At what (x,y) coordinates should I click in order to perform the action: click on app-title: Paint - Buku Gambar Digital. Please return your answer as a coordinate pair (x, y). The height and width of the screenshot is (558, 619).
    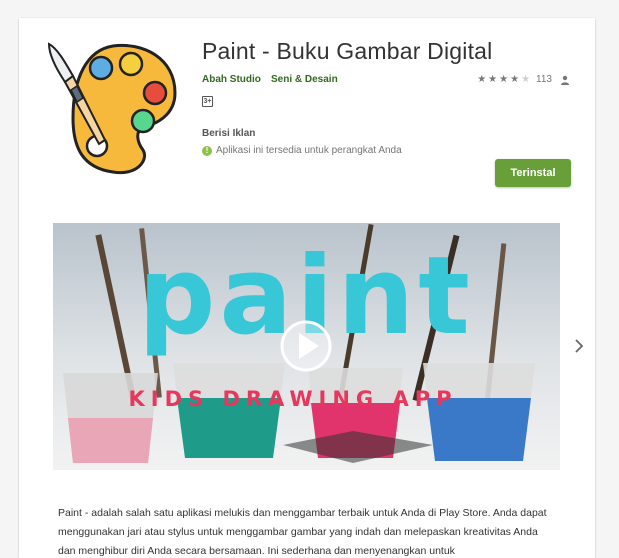
    Looking at the image, I should click on (347, 51).